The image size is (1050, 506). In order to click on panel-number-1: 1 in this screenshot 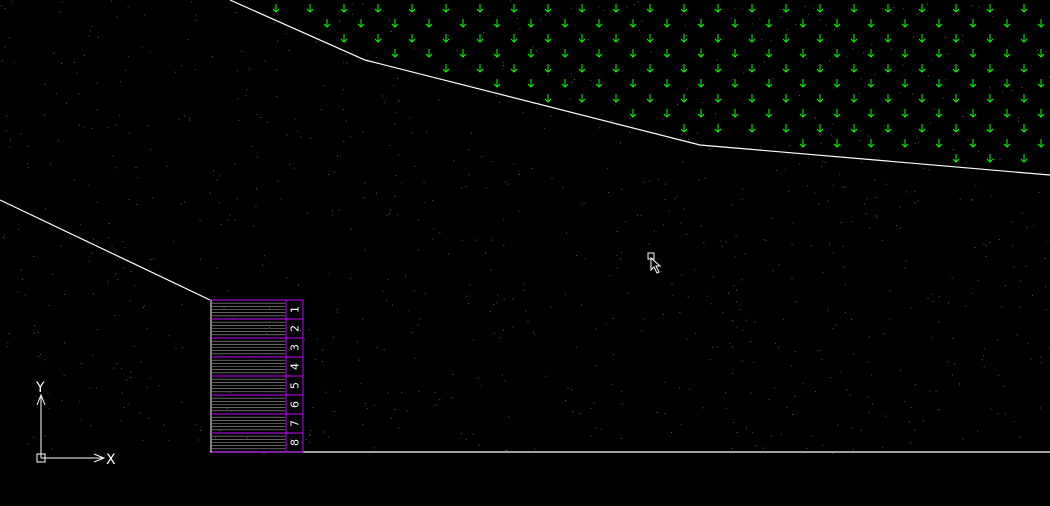, I will do `click(295, 309)`.